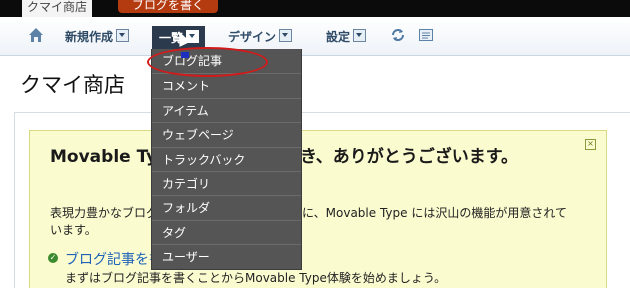 This screenshot has height=288, width=630. What do you see at coordinates (89, 37) in the screenshot?
I see `nav-new-label: 新規作成` at bounding box center [89, 37].